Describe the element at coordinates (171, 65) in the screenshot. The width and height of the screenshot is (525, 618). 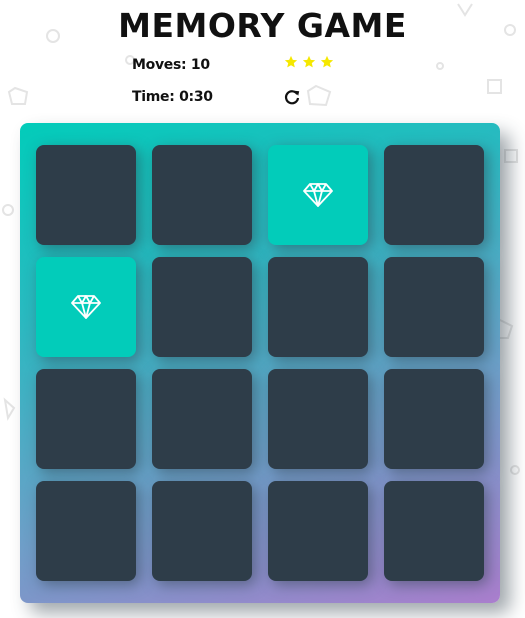
I see `moves-counter: Moves: 10` at that location.